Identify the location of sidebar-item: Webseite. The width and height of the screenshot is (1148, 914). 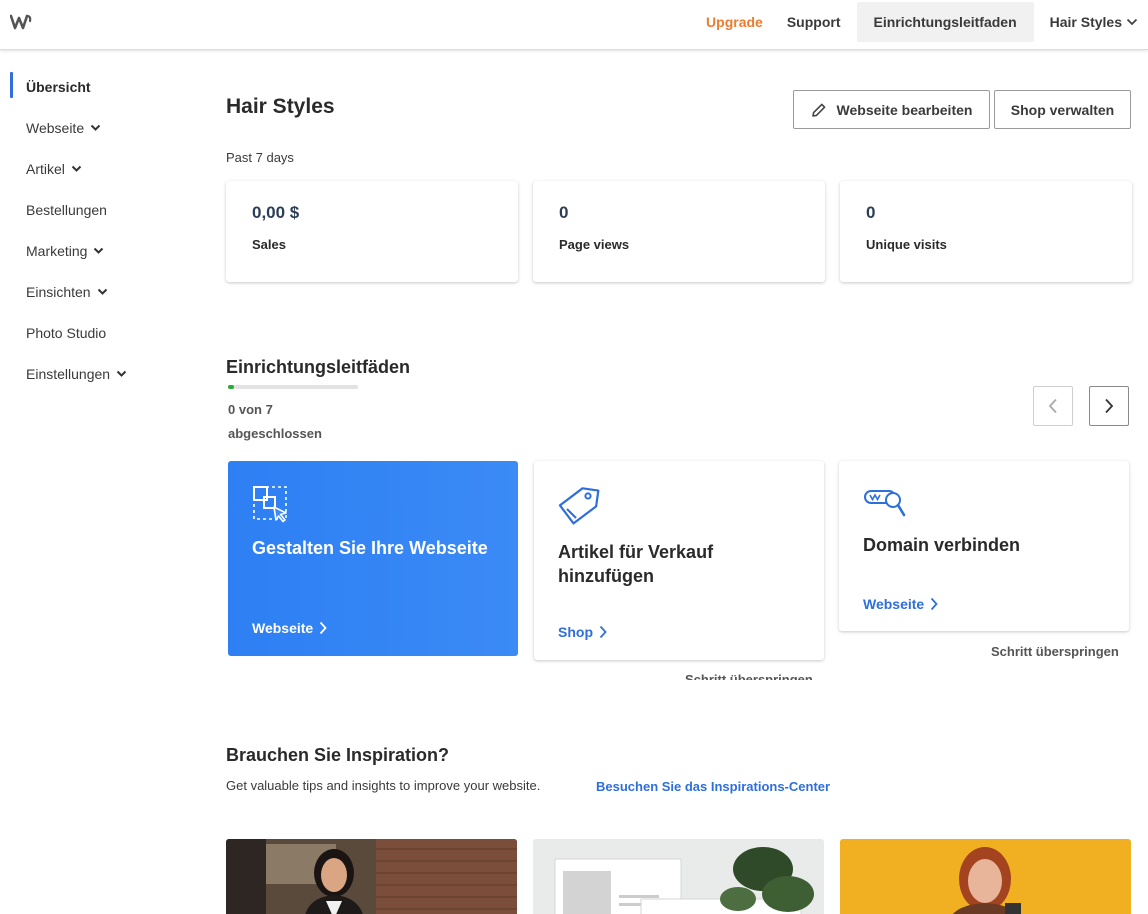
(95, 127).